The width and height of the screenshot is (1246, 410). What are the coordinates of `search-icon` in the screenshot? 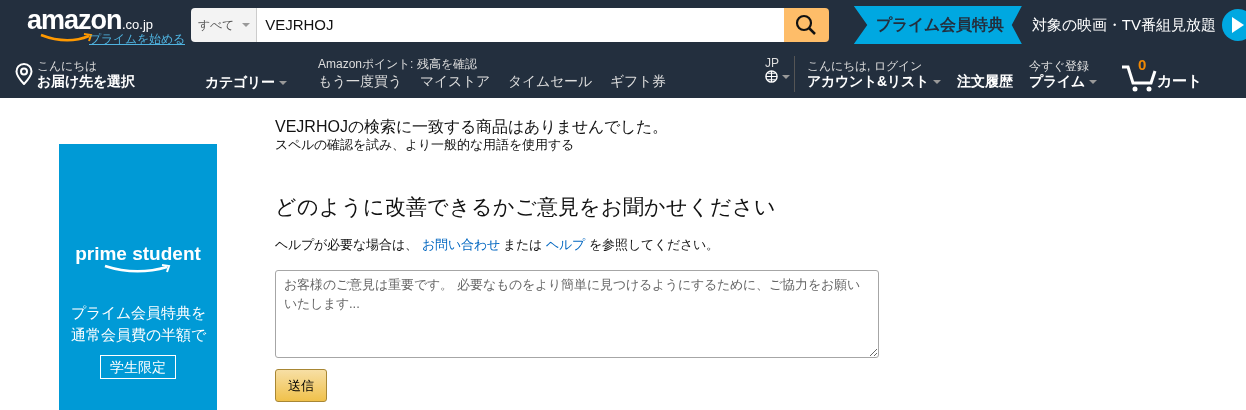 It's located at (806, 25).